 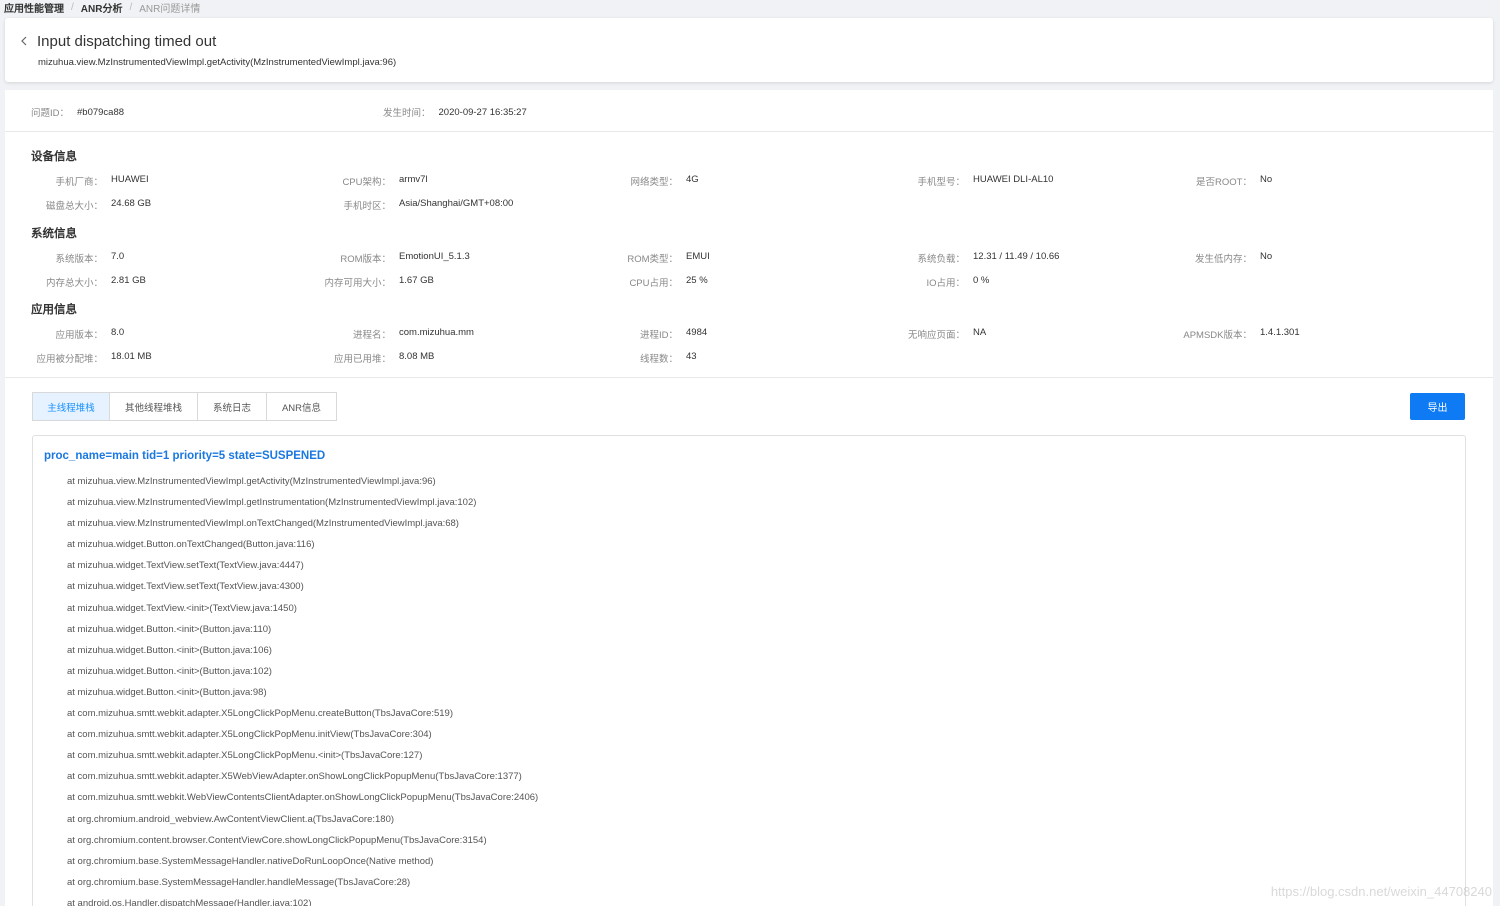 I want to click on info-label: 内存总大小：, so click(x=74, y=283).